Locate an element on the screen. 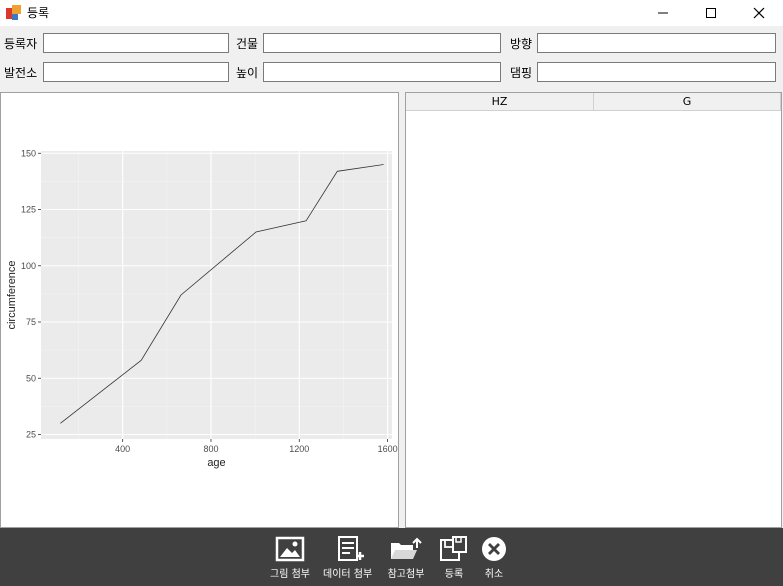  attach-image-label: 그림 첨부 is located at coordinates (290, 574).